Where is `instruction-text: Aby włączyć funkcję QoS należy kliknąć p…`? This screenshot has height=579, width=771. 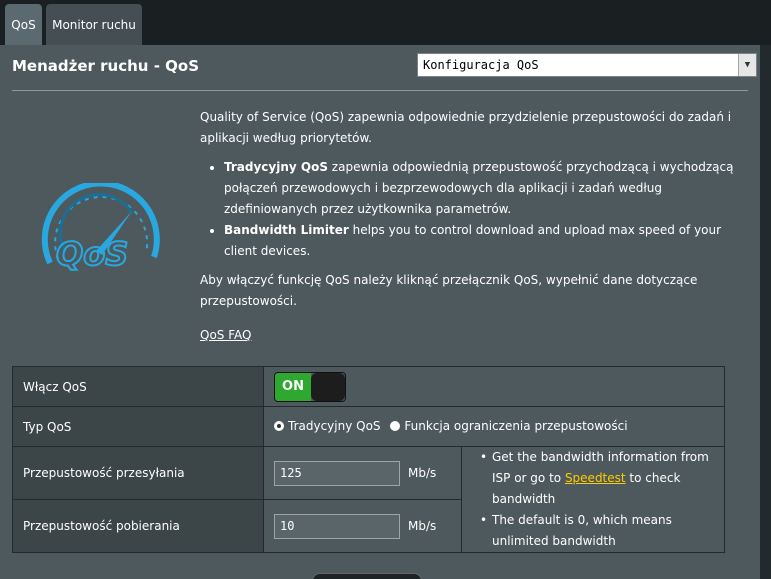 instruction-text: Aby włączyć funkcję QoS należy kliknąć p… is located at coordinates (449, 290).